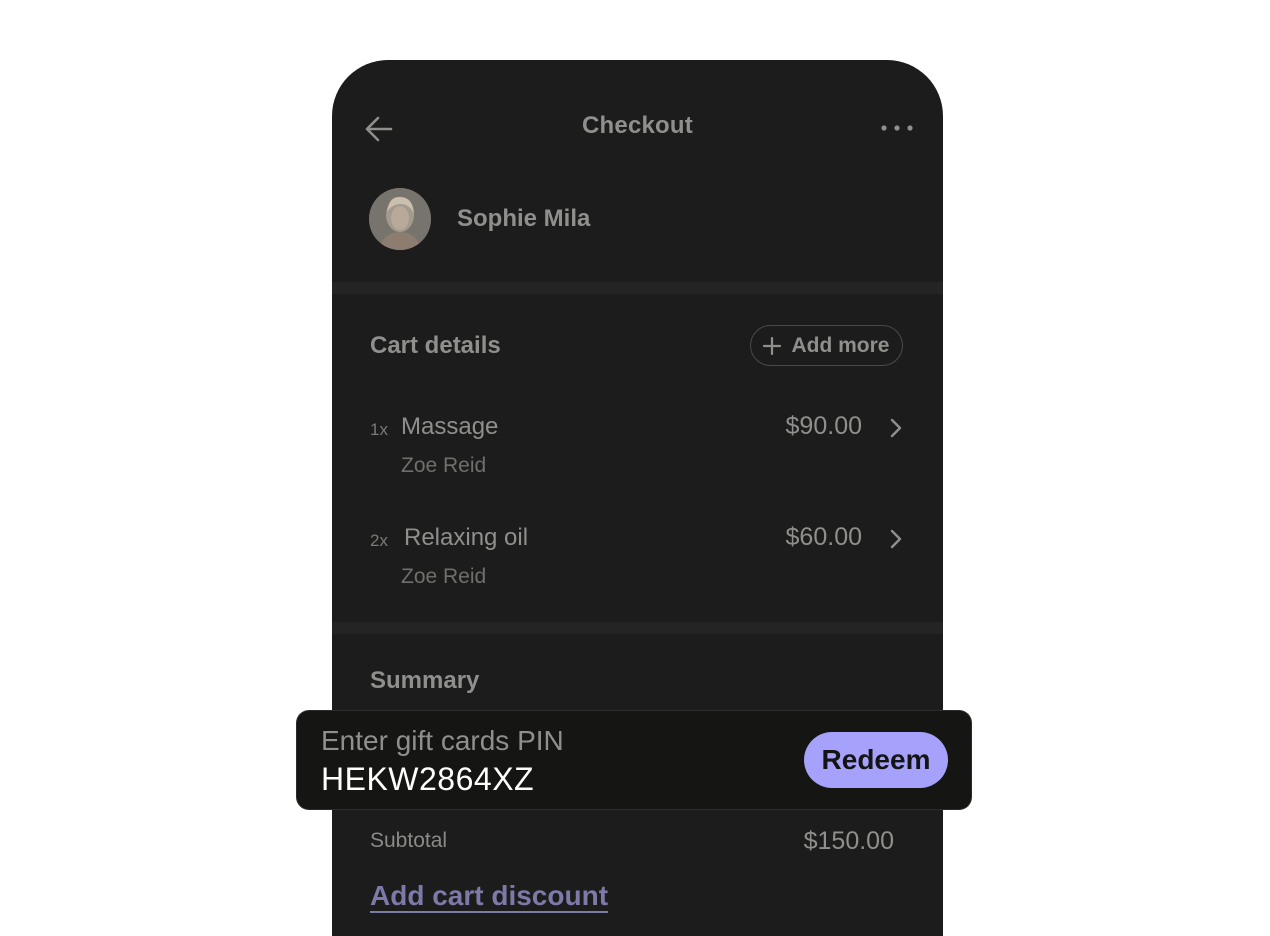 Image resolution: width=1270 pixels, height=936 pixels. I want to click on summary-title: Summary, so click(425, 680).